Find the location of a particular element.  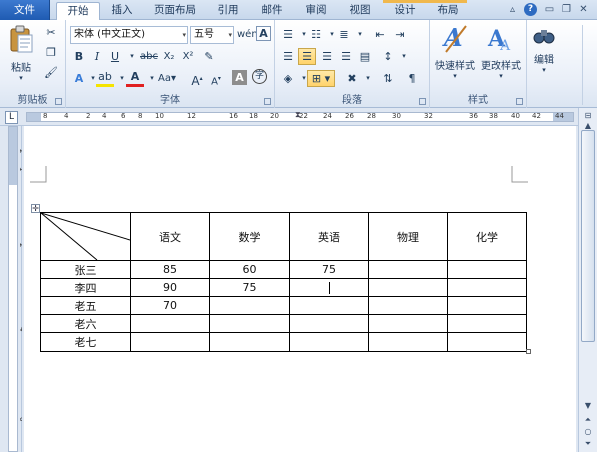

increase-indent-icon: ⇥ is located at coordinates (400, 34).